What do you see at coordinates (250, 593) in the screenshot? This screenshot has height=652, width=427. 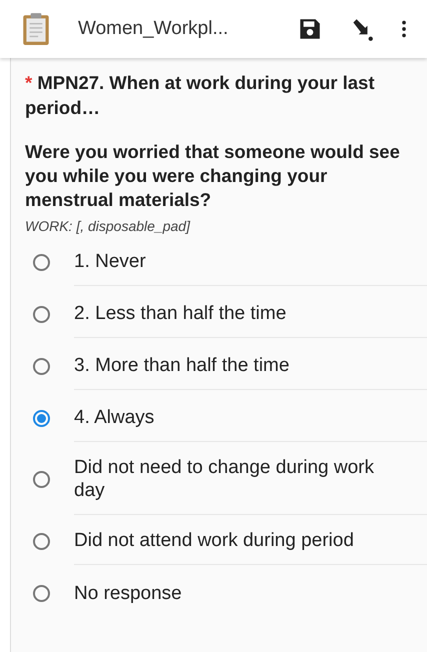 I see `option-label: No response` at bounding box center [250, 593].